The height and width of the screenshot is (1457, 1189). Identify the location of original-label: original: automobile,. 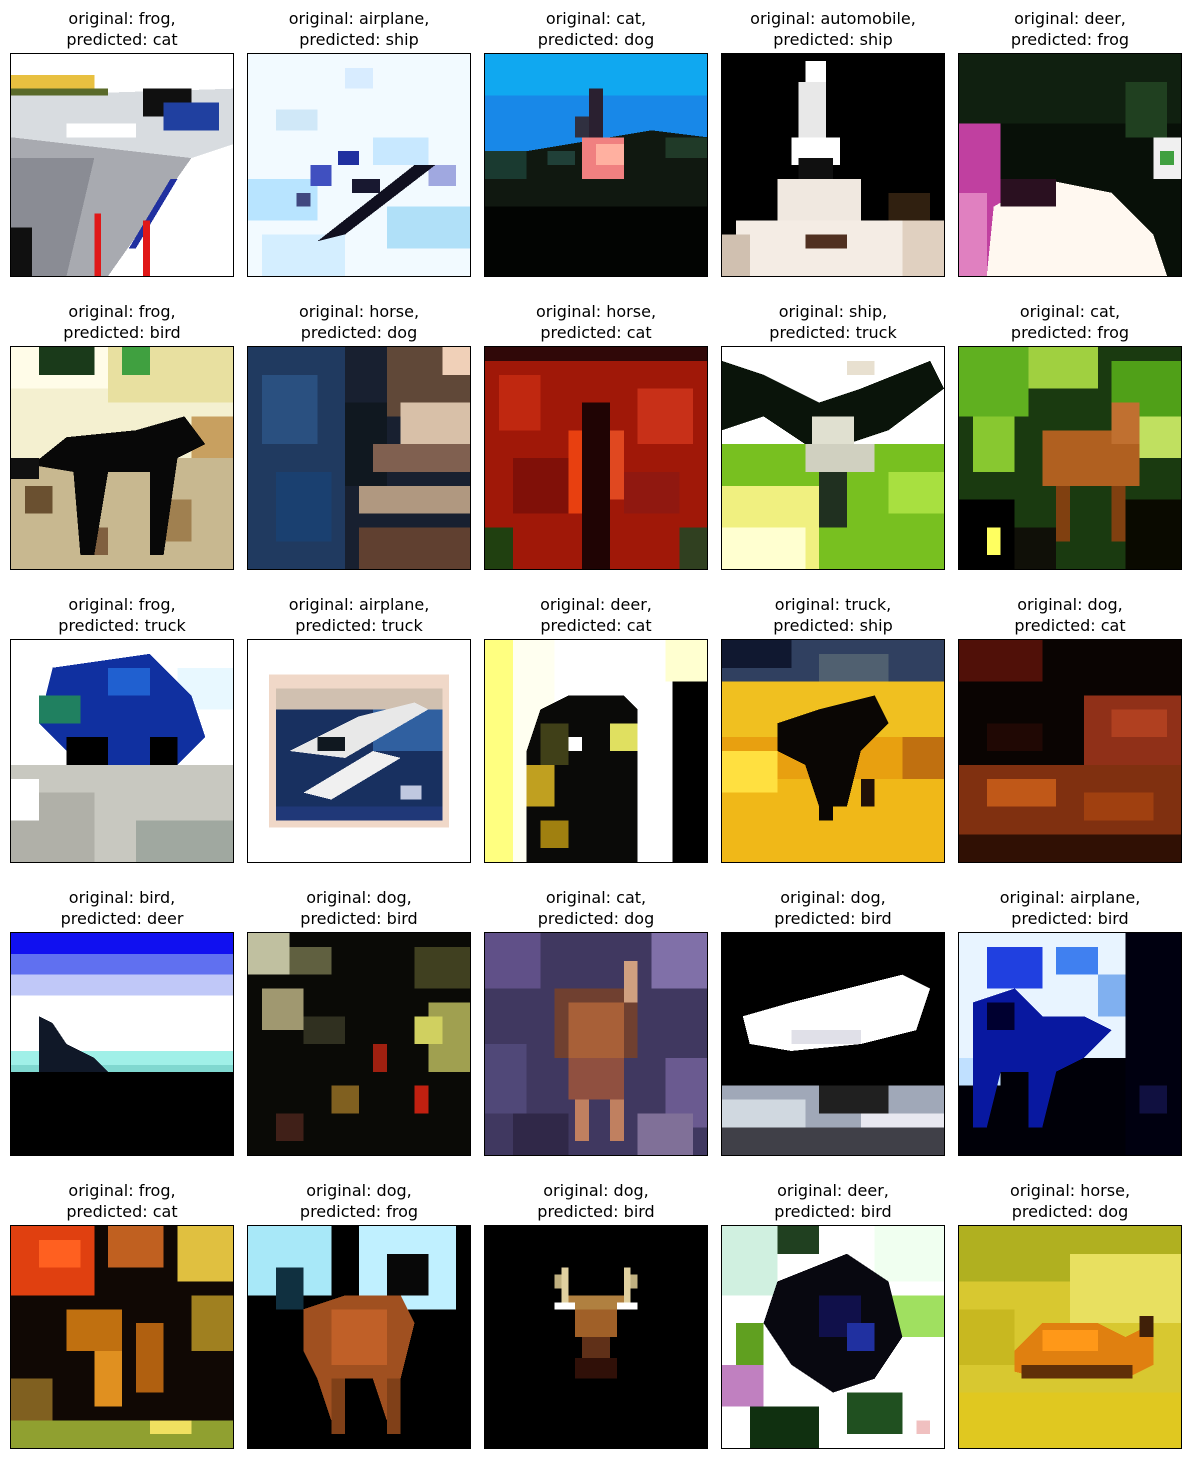
(833, 18).